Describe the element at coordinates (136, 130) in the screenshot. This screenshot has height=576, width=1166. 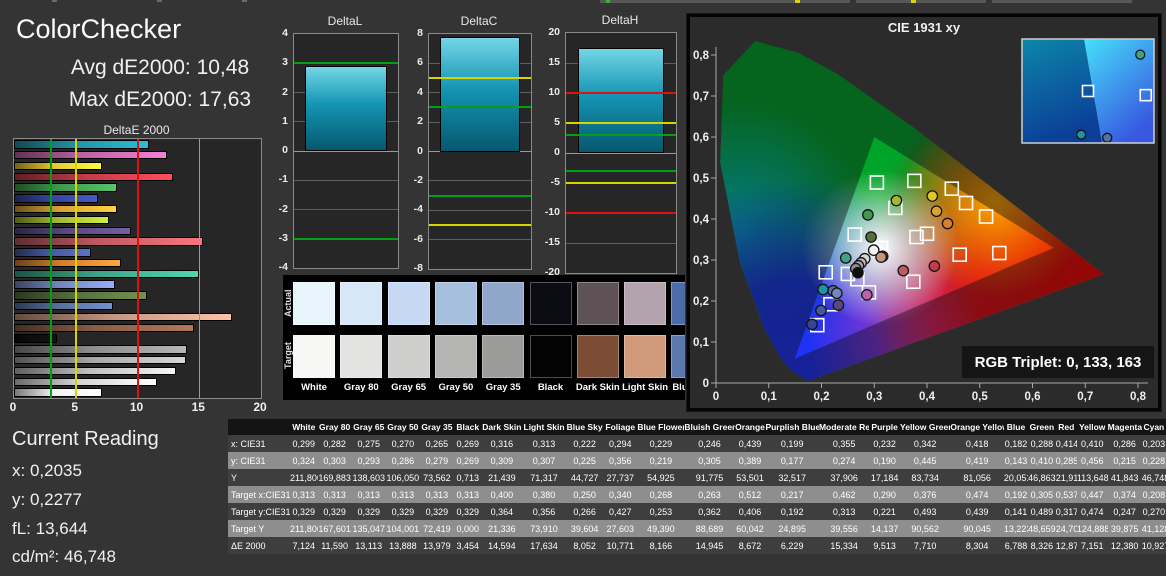
I see `deltae2000-chart-title: DeltaE 2000` at that location.